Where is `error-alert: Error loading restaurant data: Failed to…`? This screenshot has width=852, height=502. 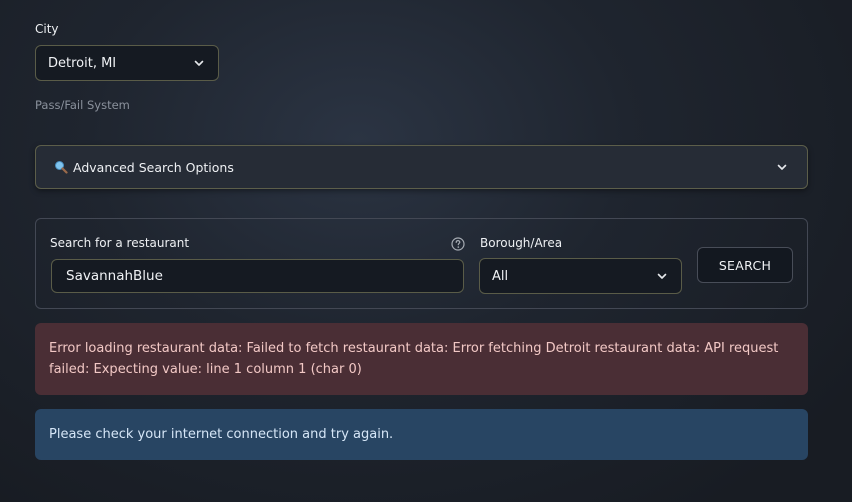
error-alert: Error loading restaurant data: Failed to… is located at coordinates (421, 359).